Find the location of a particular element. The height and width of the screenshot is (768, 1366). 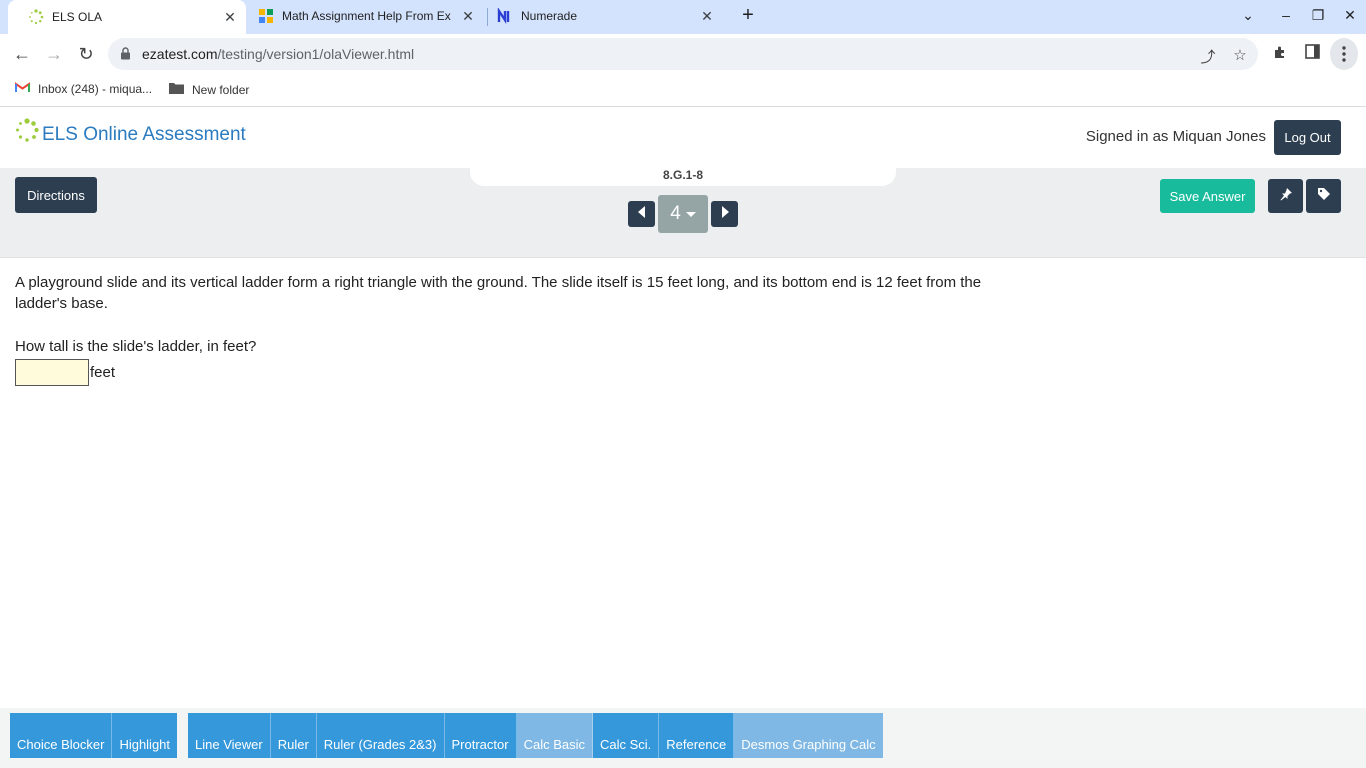

pin-icon is located at coordinates (1286, 196).